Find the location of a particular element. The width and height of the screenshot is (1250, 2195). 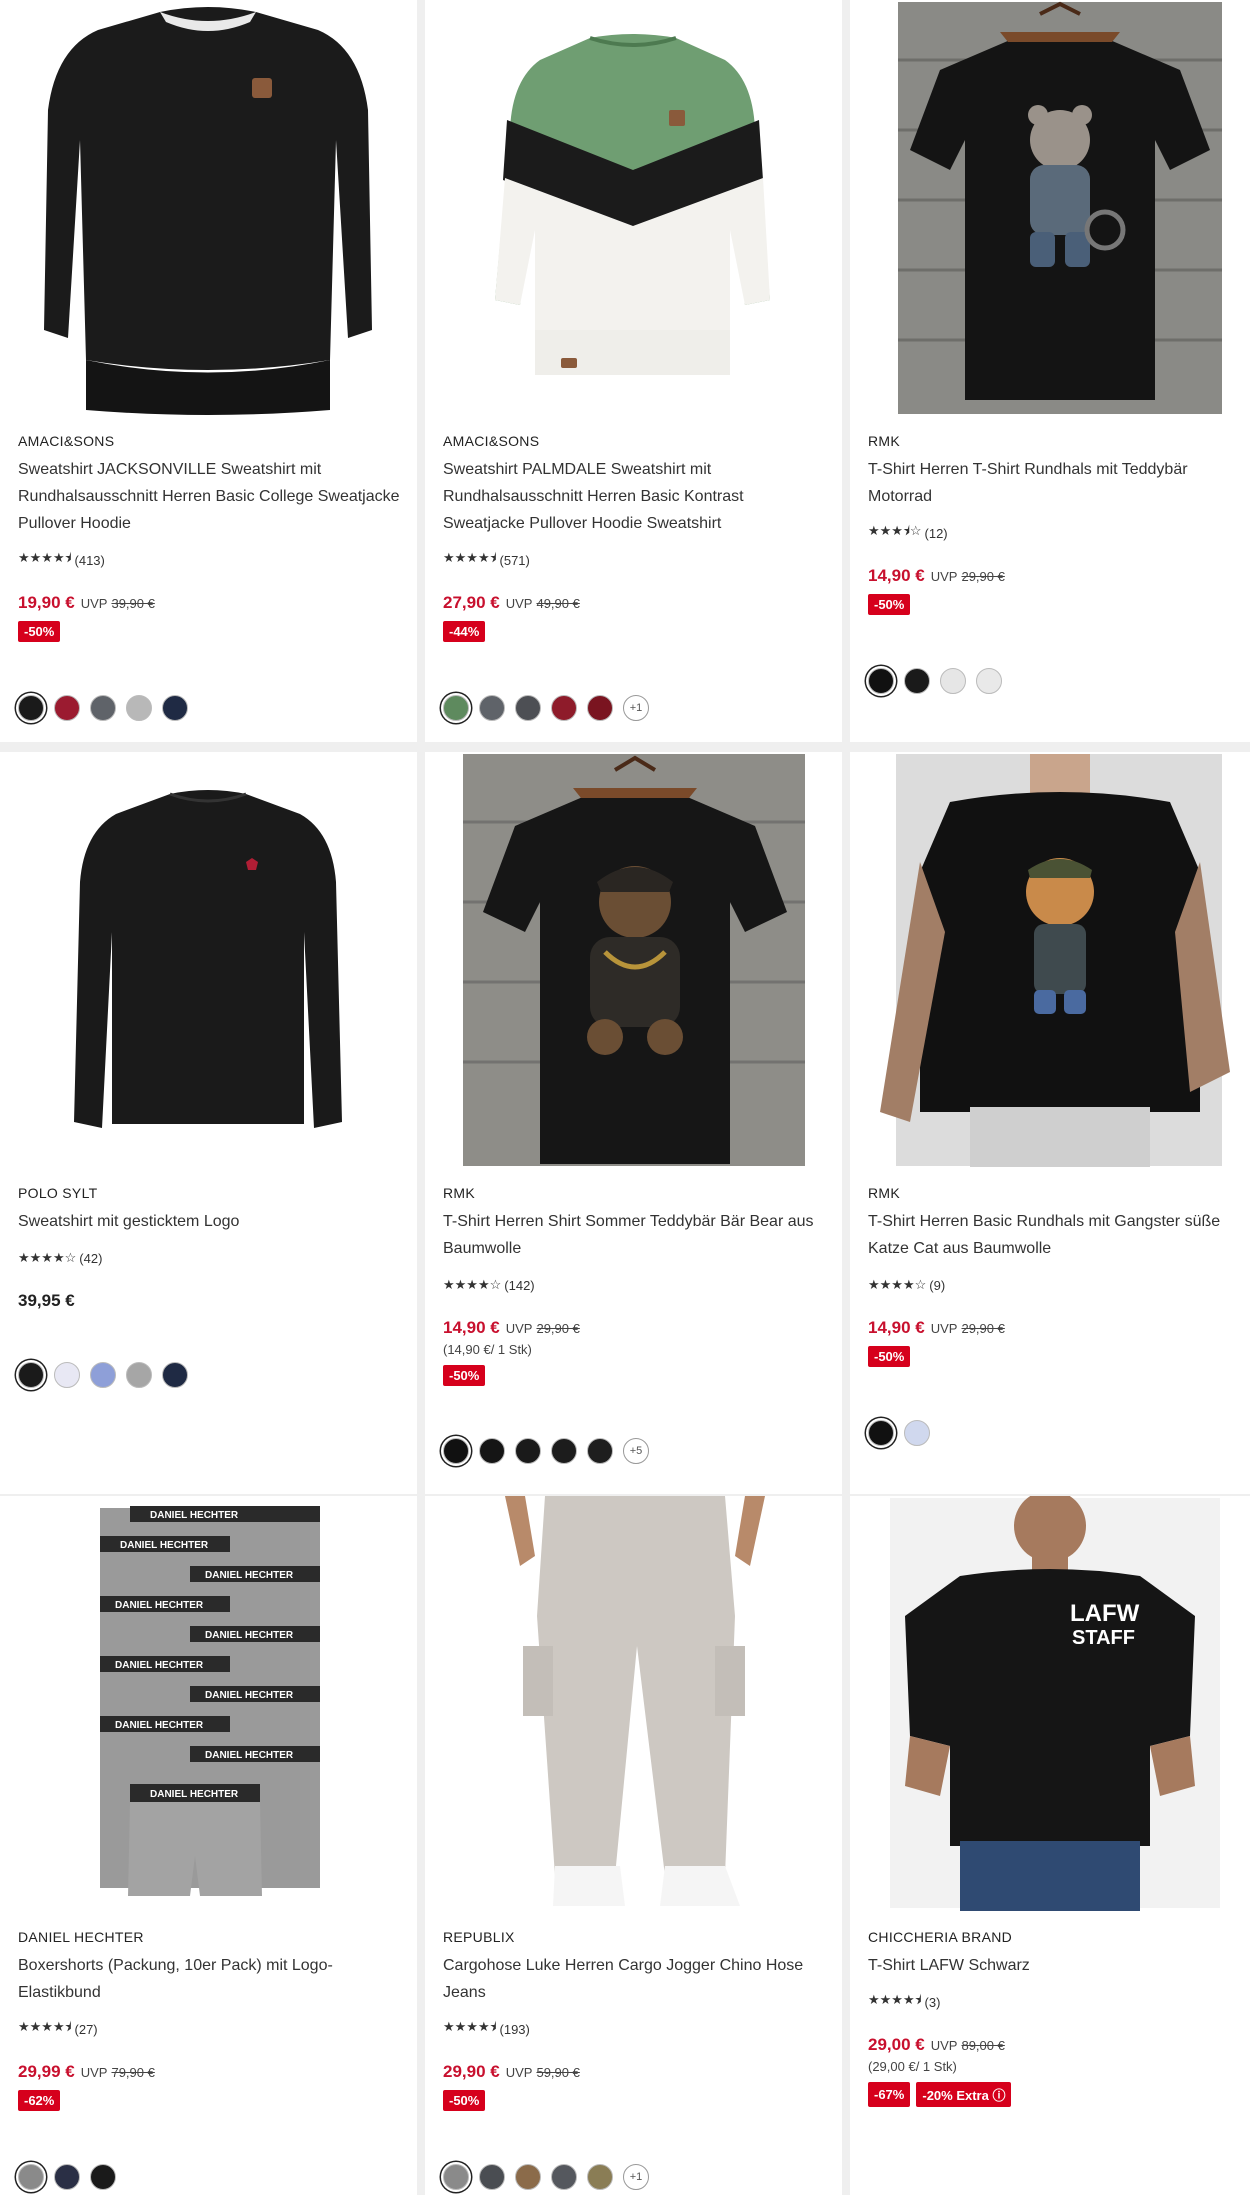

discount-badge: -44% is located at coordinates (464, 631).